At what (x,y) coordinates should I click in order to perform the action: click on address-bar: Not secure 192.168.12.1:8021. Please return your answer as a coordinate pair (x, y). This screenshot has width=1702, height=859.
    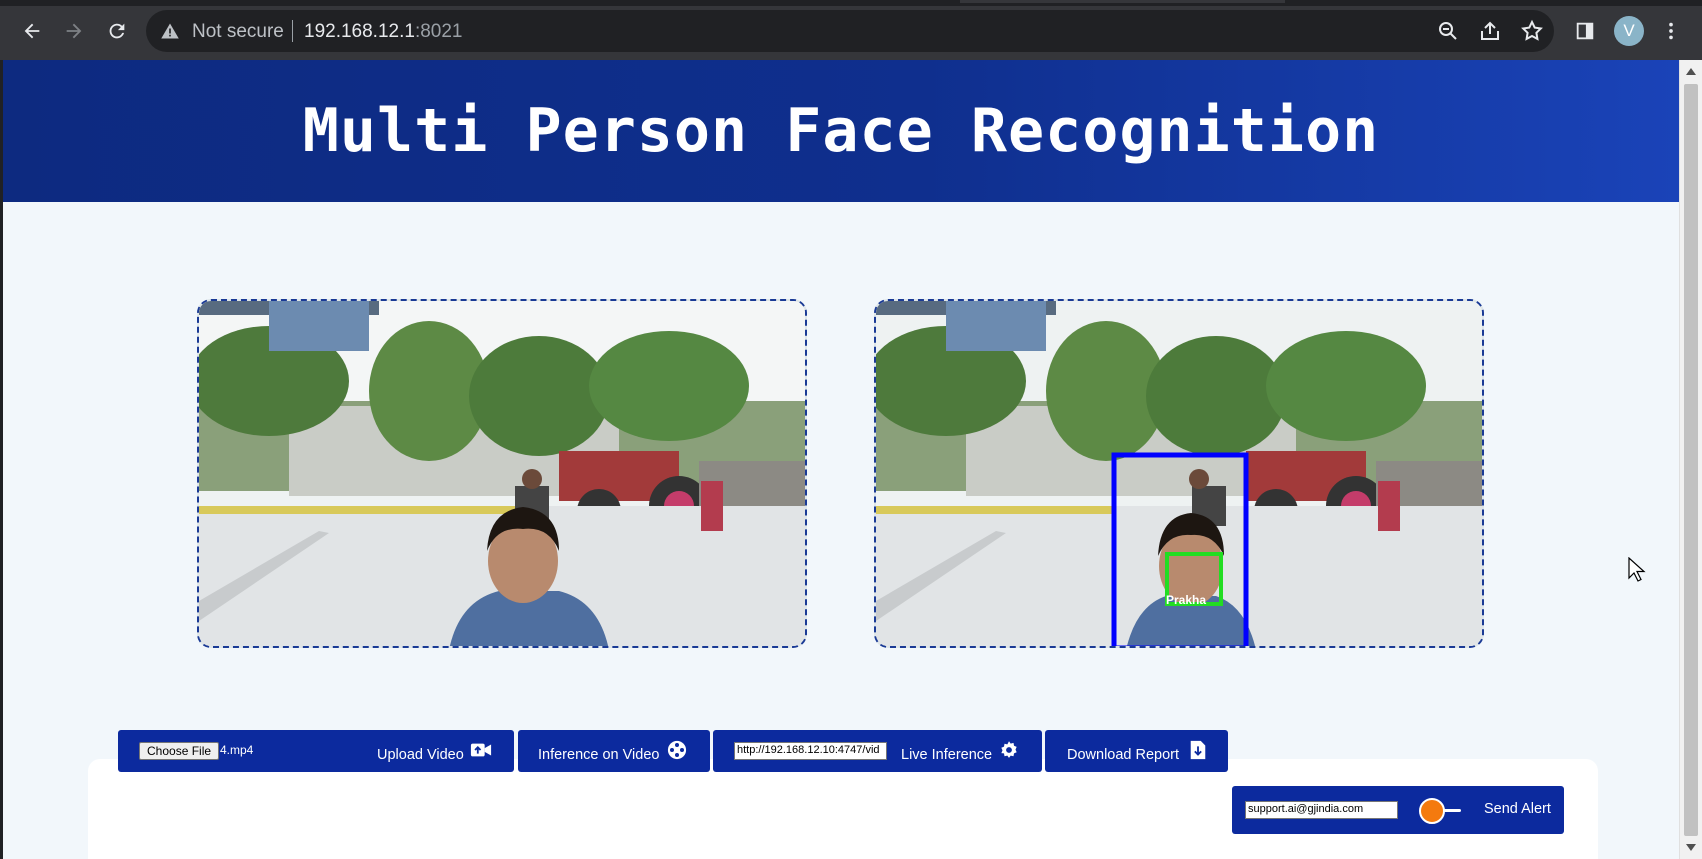
    Looking at the image, I should click on (850, 31).